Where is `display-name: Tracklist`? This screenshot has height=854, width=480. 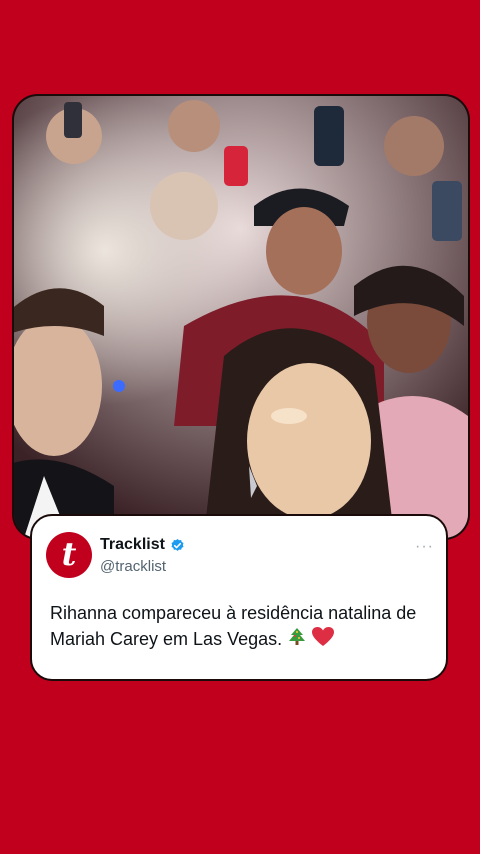 display-name: Tracklist is located at coordinates (132, 545).